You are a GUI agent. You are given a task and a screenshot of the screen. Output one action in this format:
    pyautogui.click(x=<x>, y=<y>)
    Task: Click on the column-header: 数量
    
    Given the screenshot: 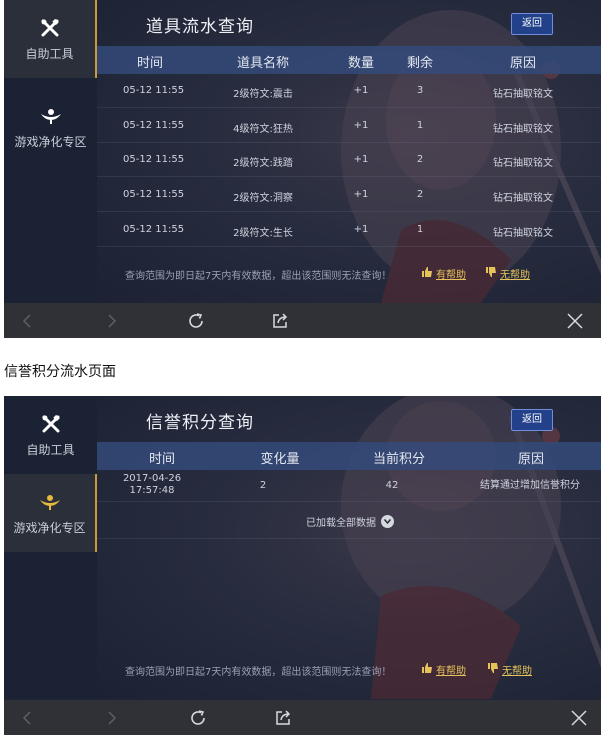 What is the action you would take?
    pyautogui.click(x=361, y=63)
    